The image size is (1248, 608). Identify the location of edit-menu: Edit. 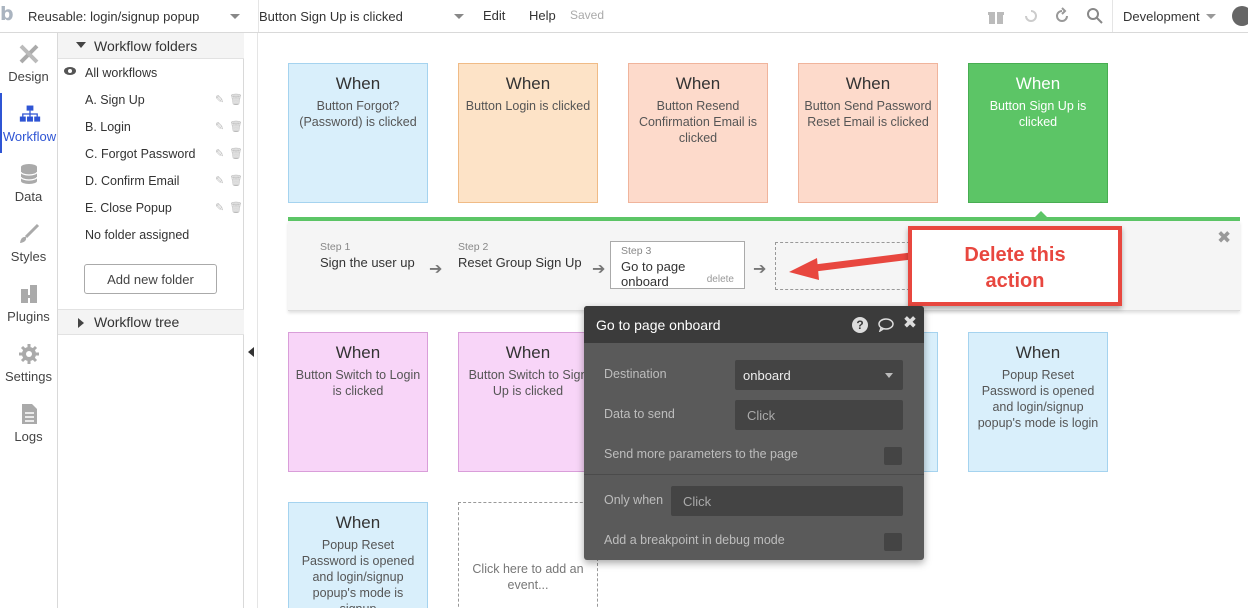
(494, 15).